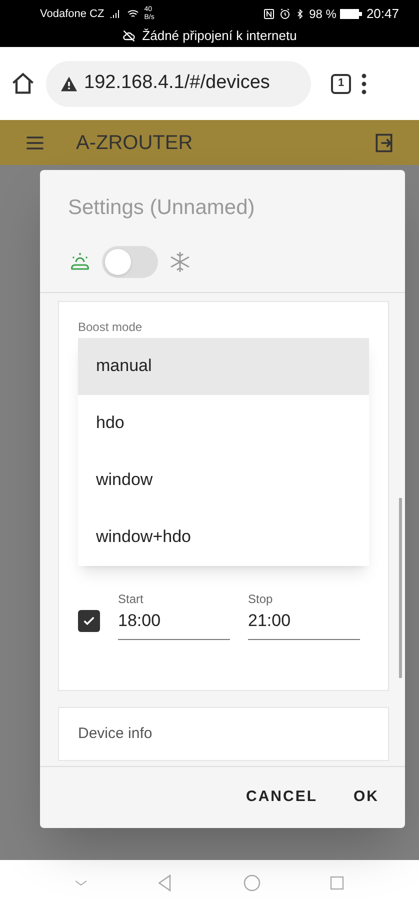 Image resolution: width=419 pixels, height=906 pixels. What do you see at coordinates (300, 14) in the screenshot?
I see `bluetooth-icon` at bounding box center [300, 14].